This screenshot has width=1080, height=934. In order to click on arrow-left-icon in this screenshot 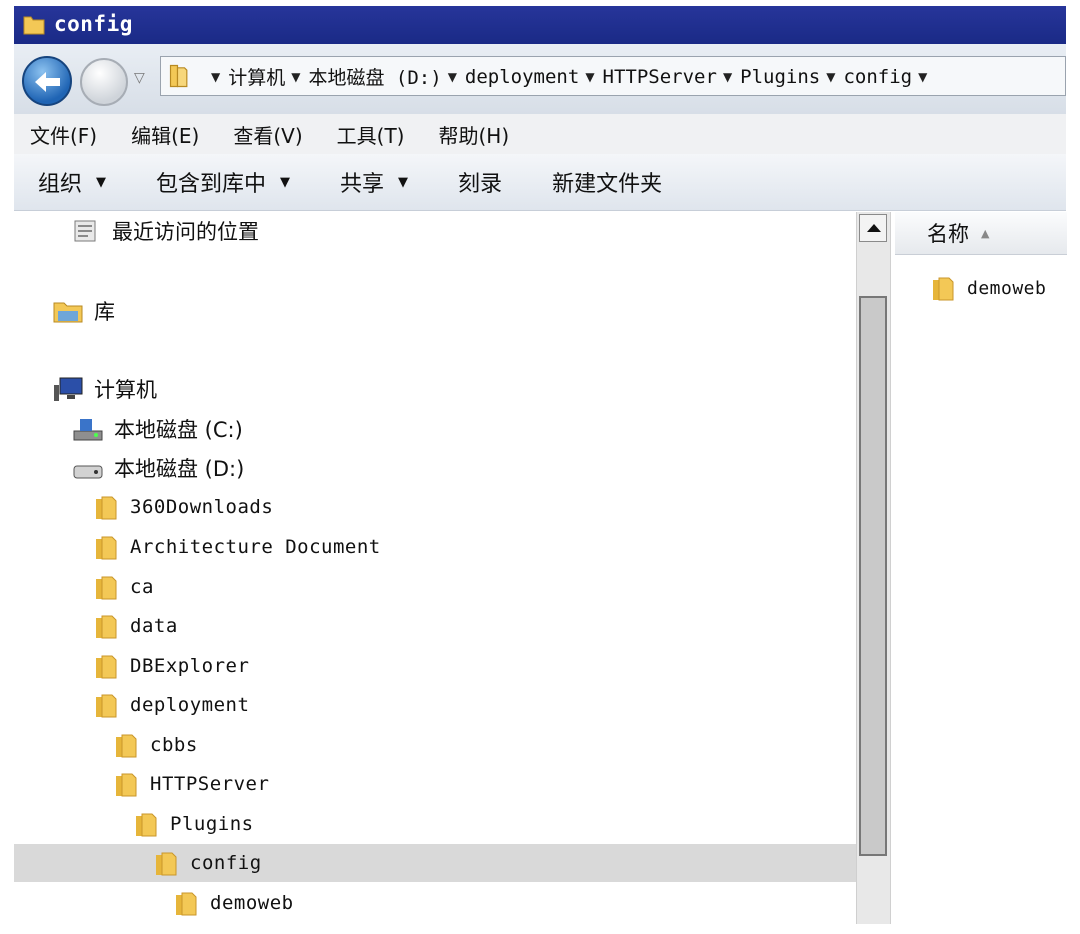, I will do `click(47, 82)`.